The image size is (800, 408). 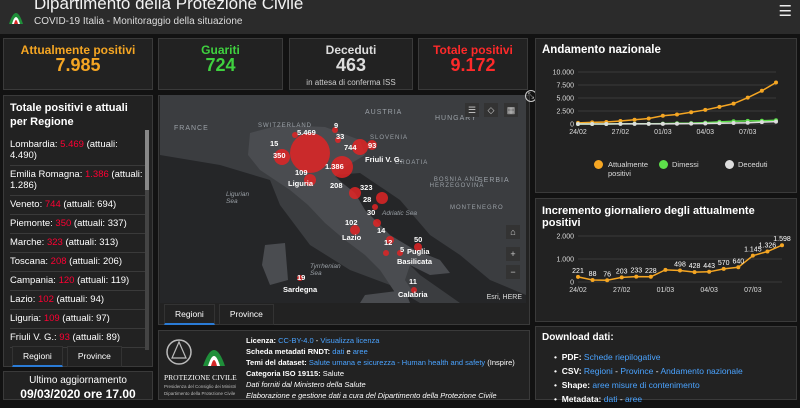 I want to click on downloads-title: Download dati:, so click(x=578, y=337).